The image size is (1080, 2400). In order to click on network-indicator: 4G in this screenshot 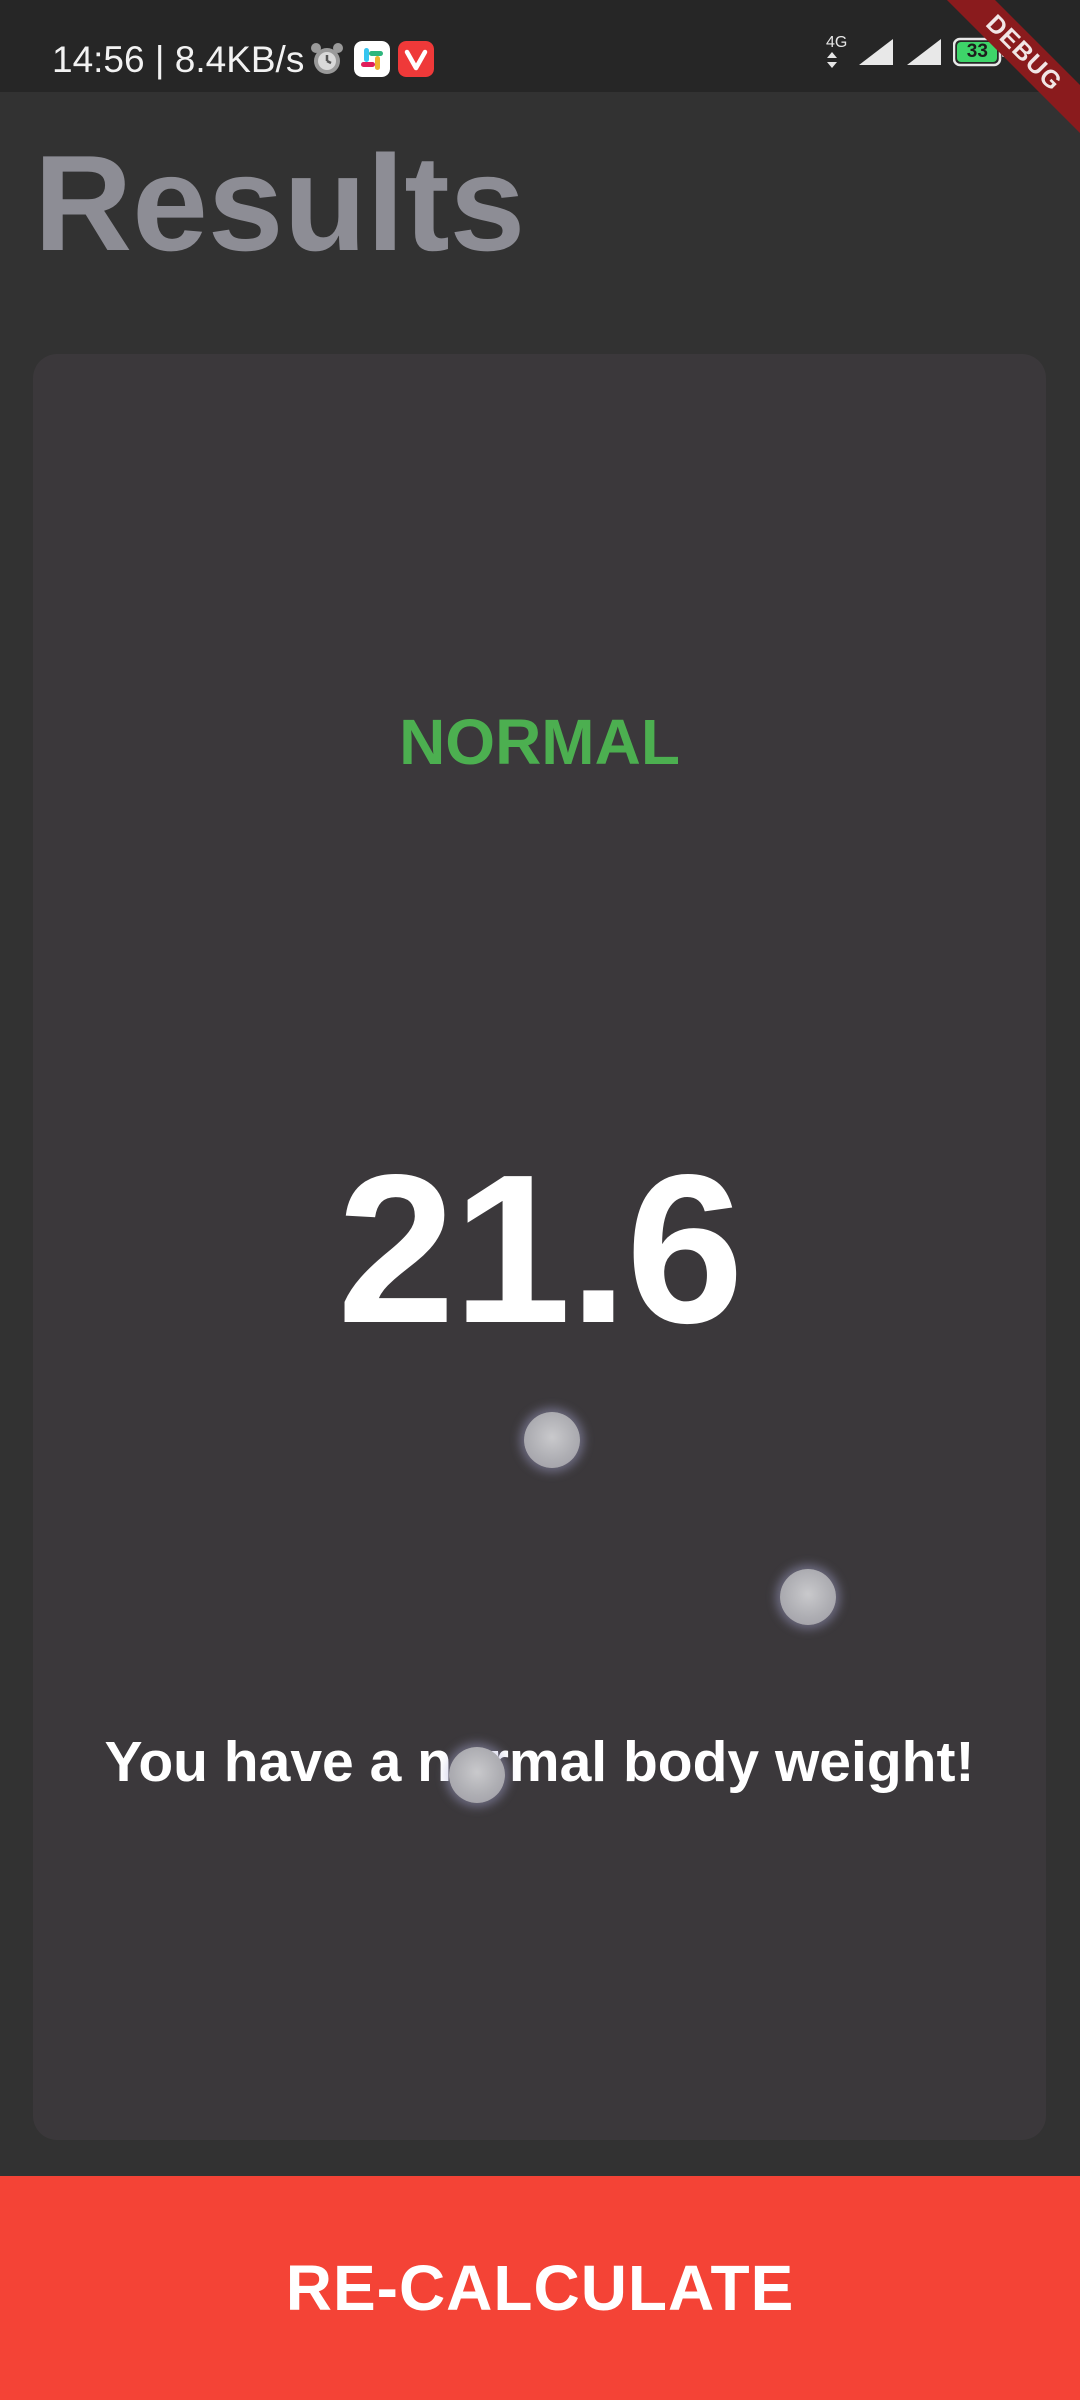, I will do `click(837, 51)`.